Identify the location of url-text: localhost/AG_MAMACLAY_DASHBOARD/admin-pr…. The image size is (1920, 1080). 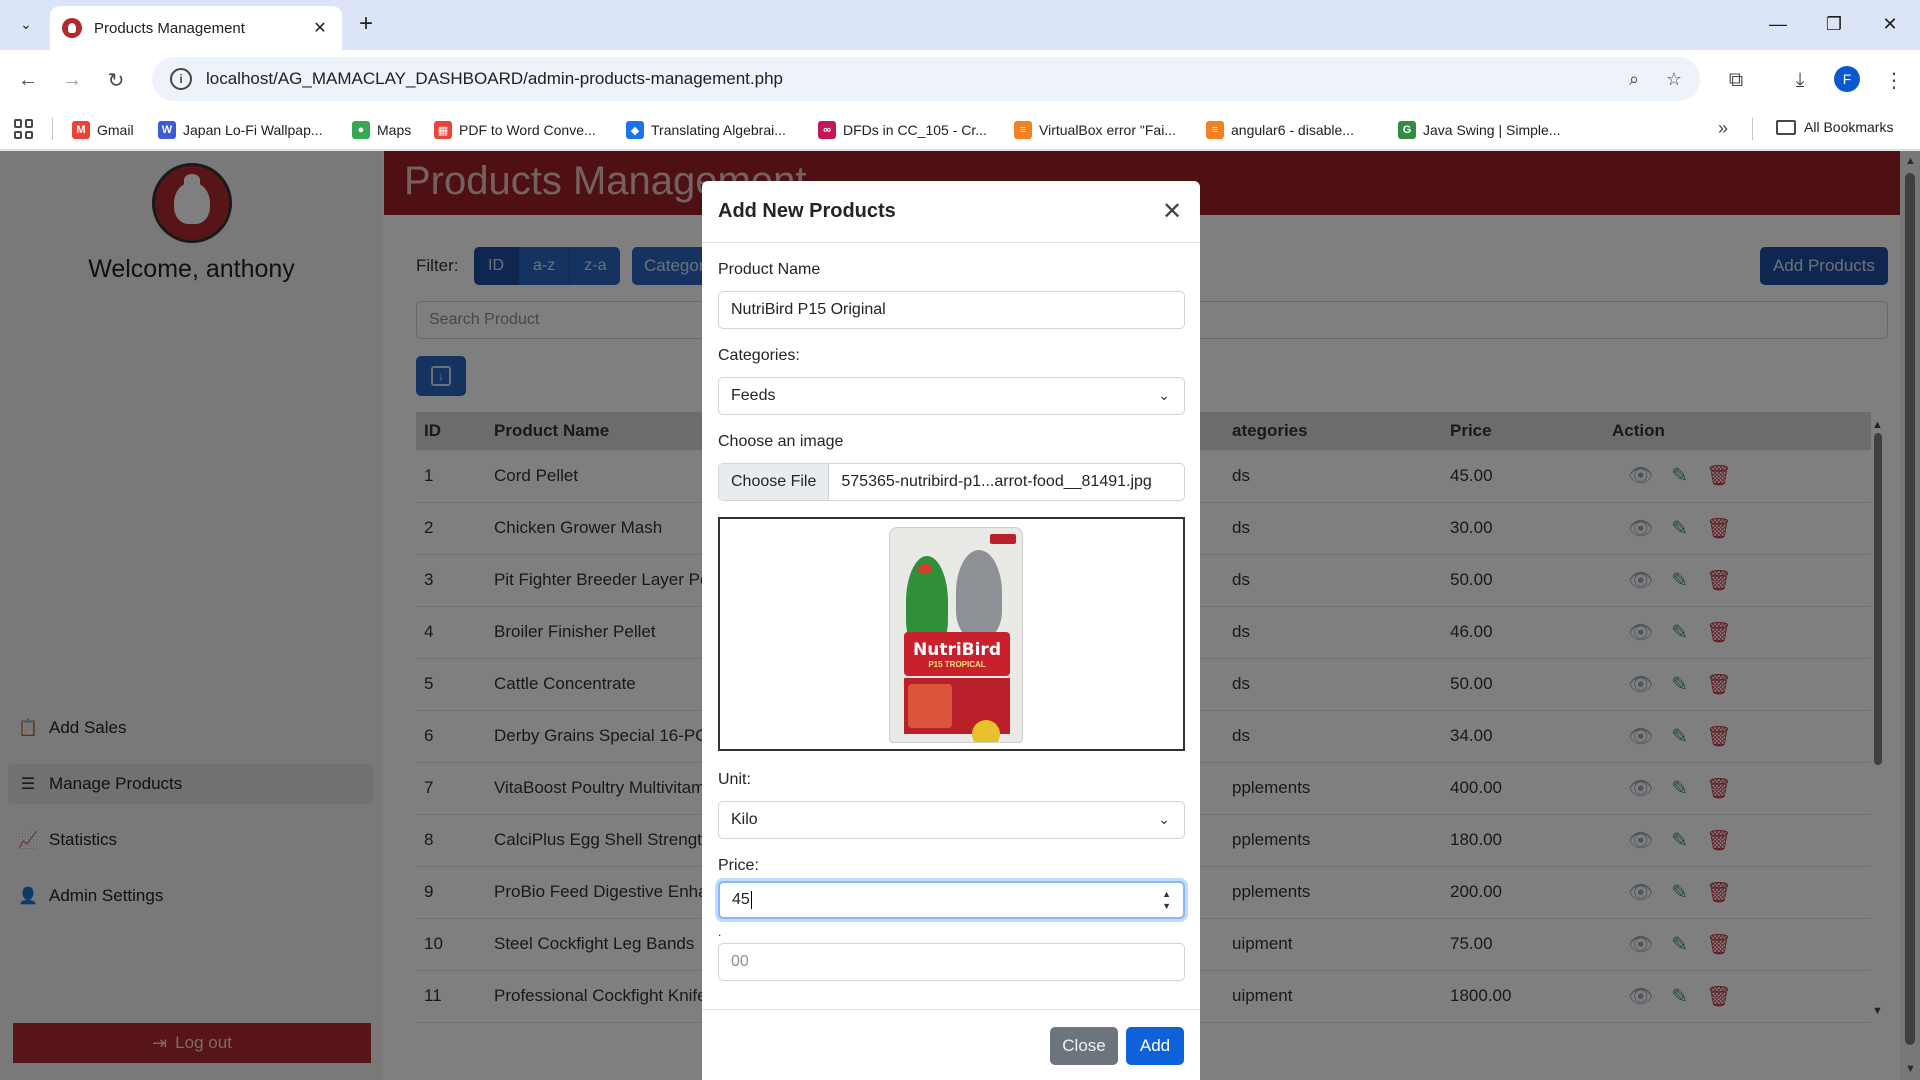
(953, 79).